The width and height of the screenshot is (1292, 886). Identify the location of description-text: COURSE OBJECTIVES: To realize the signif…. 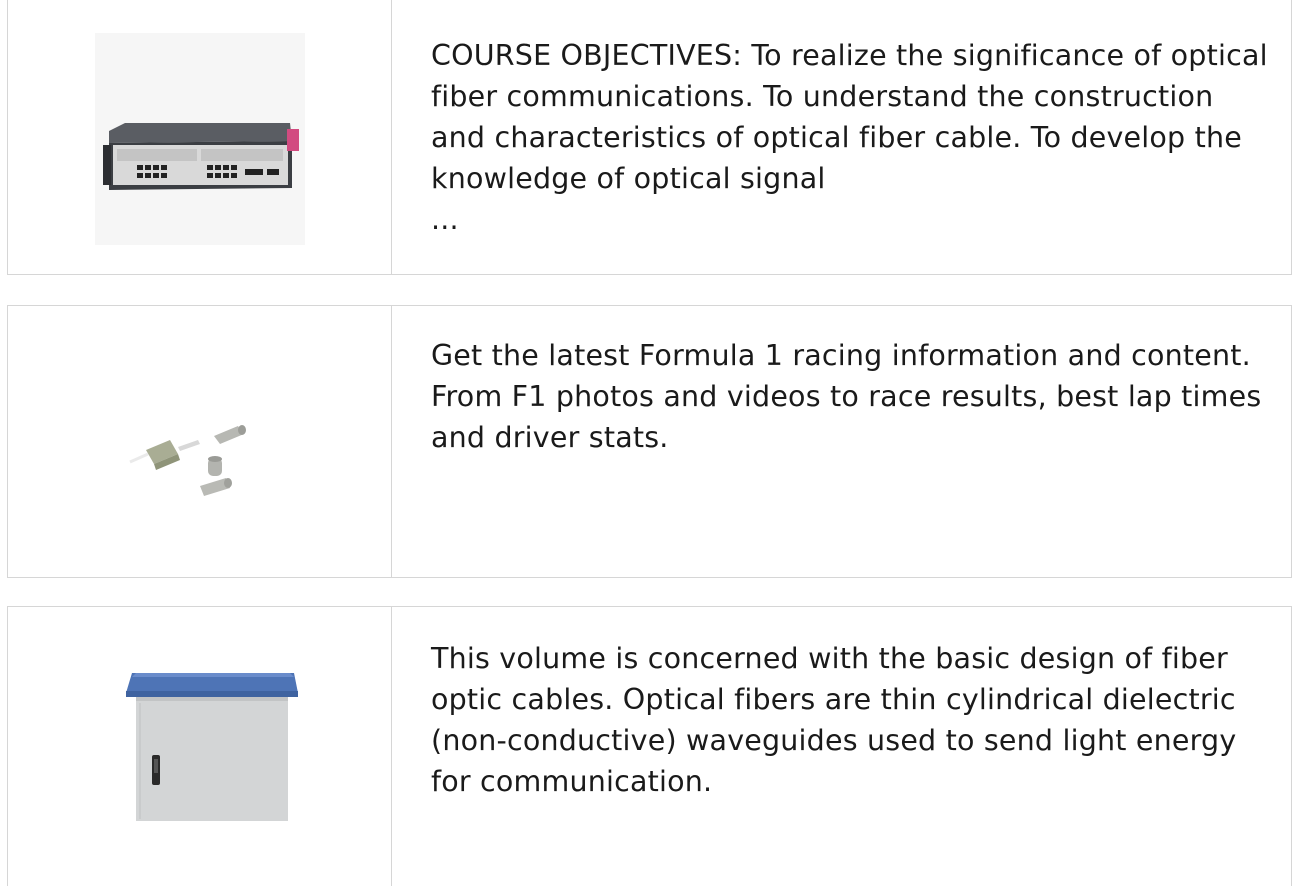
(849, 117).